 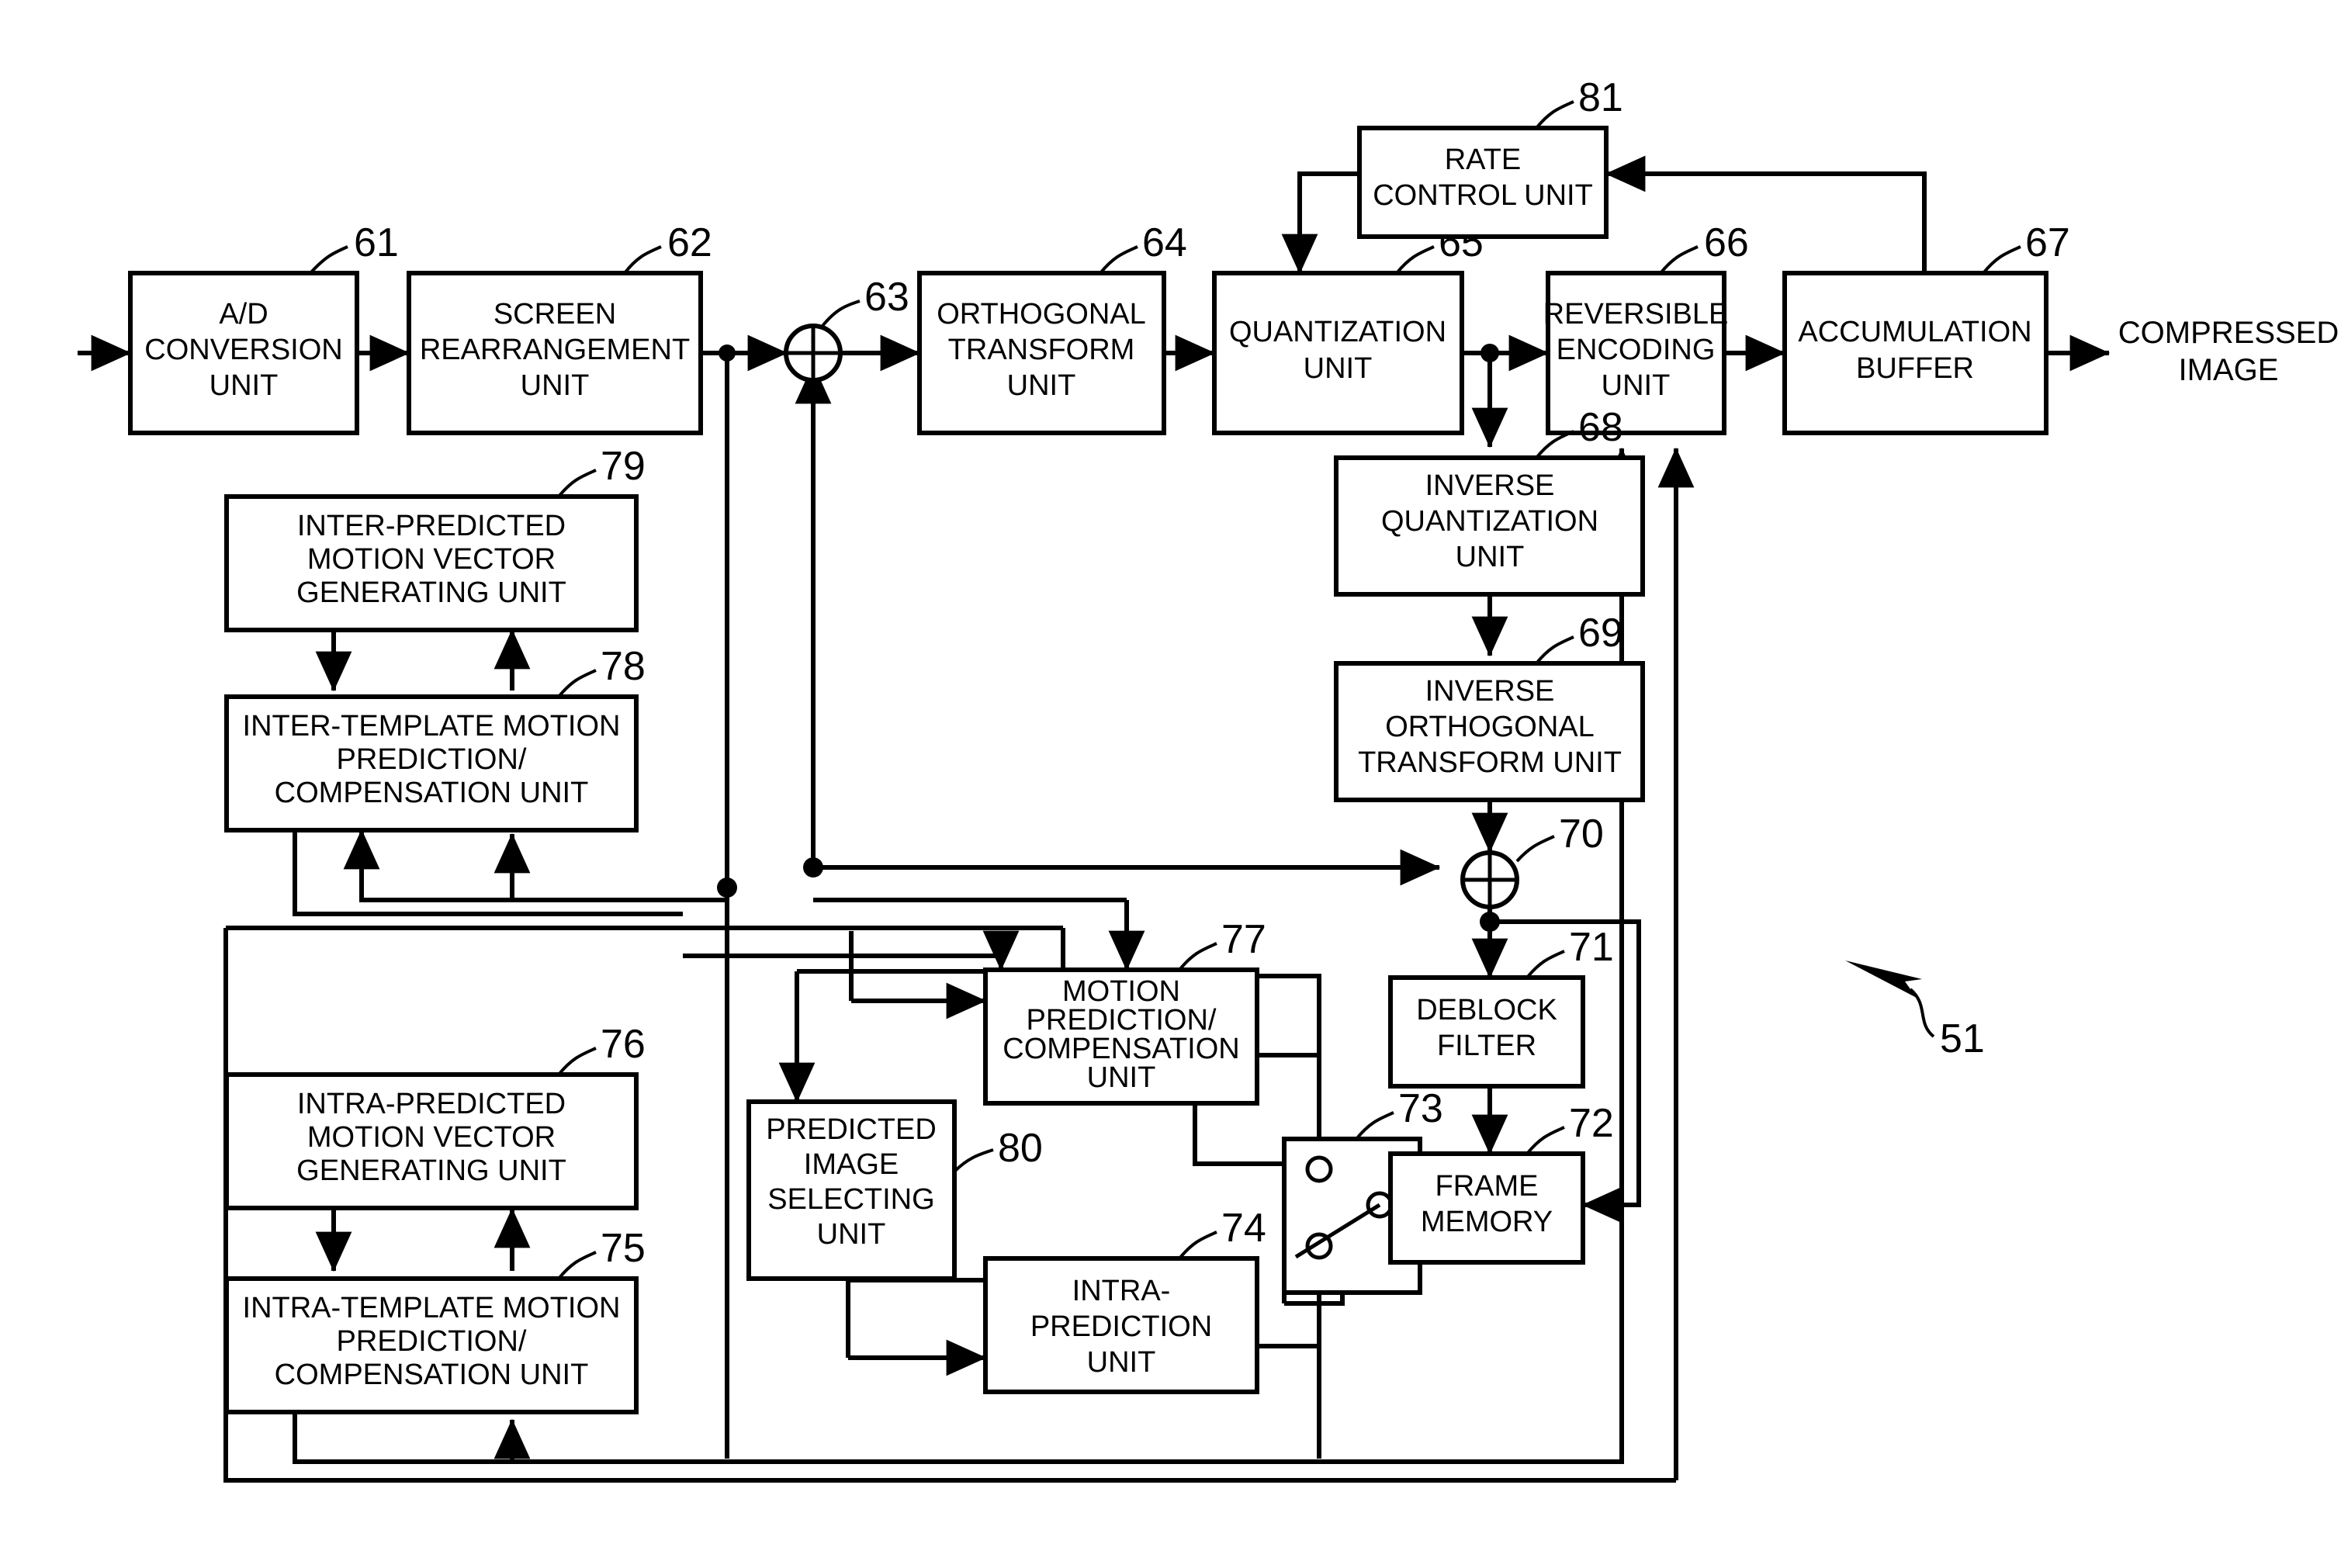 I want to click on block-label-line: IMAGE, so click(x=852, y=1164).